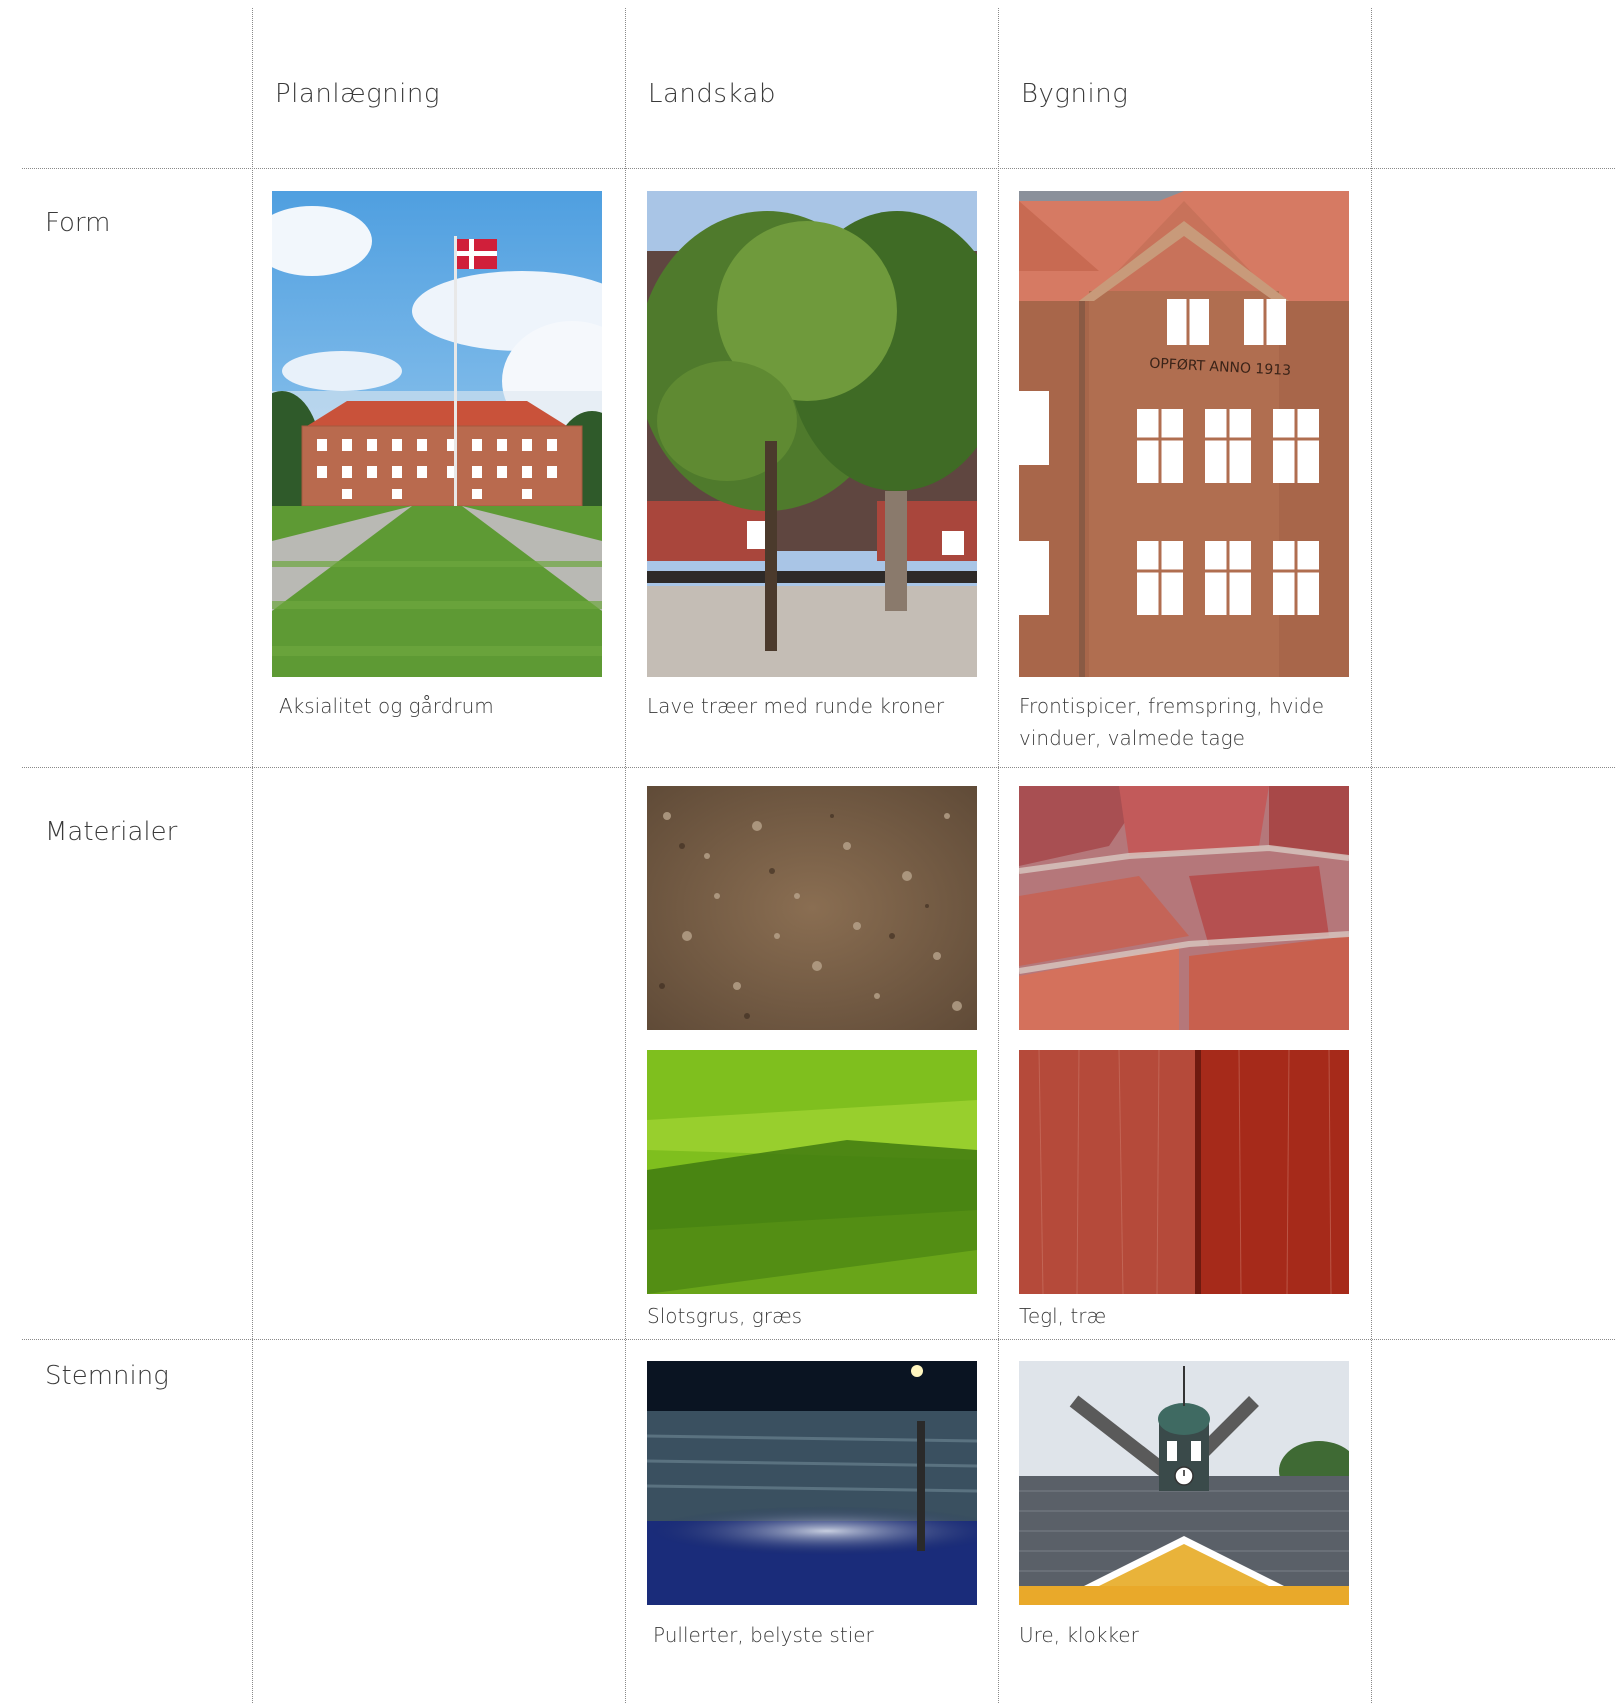  Describe the element at coordinates (1063, 1316) in the screenshot. I see `caption-materialer-bygning: Tegl, træ` at that location.